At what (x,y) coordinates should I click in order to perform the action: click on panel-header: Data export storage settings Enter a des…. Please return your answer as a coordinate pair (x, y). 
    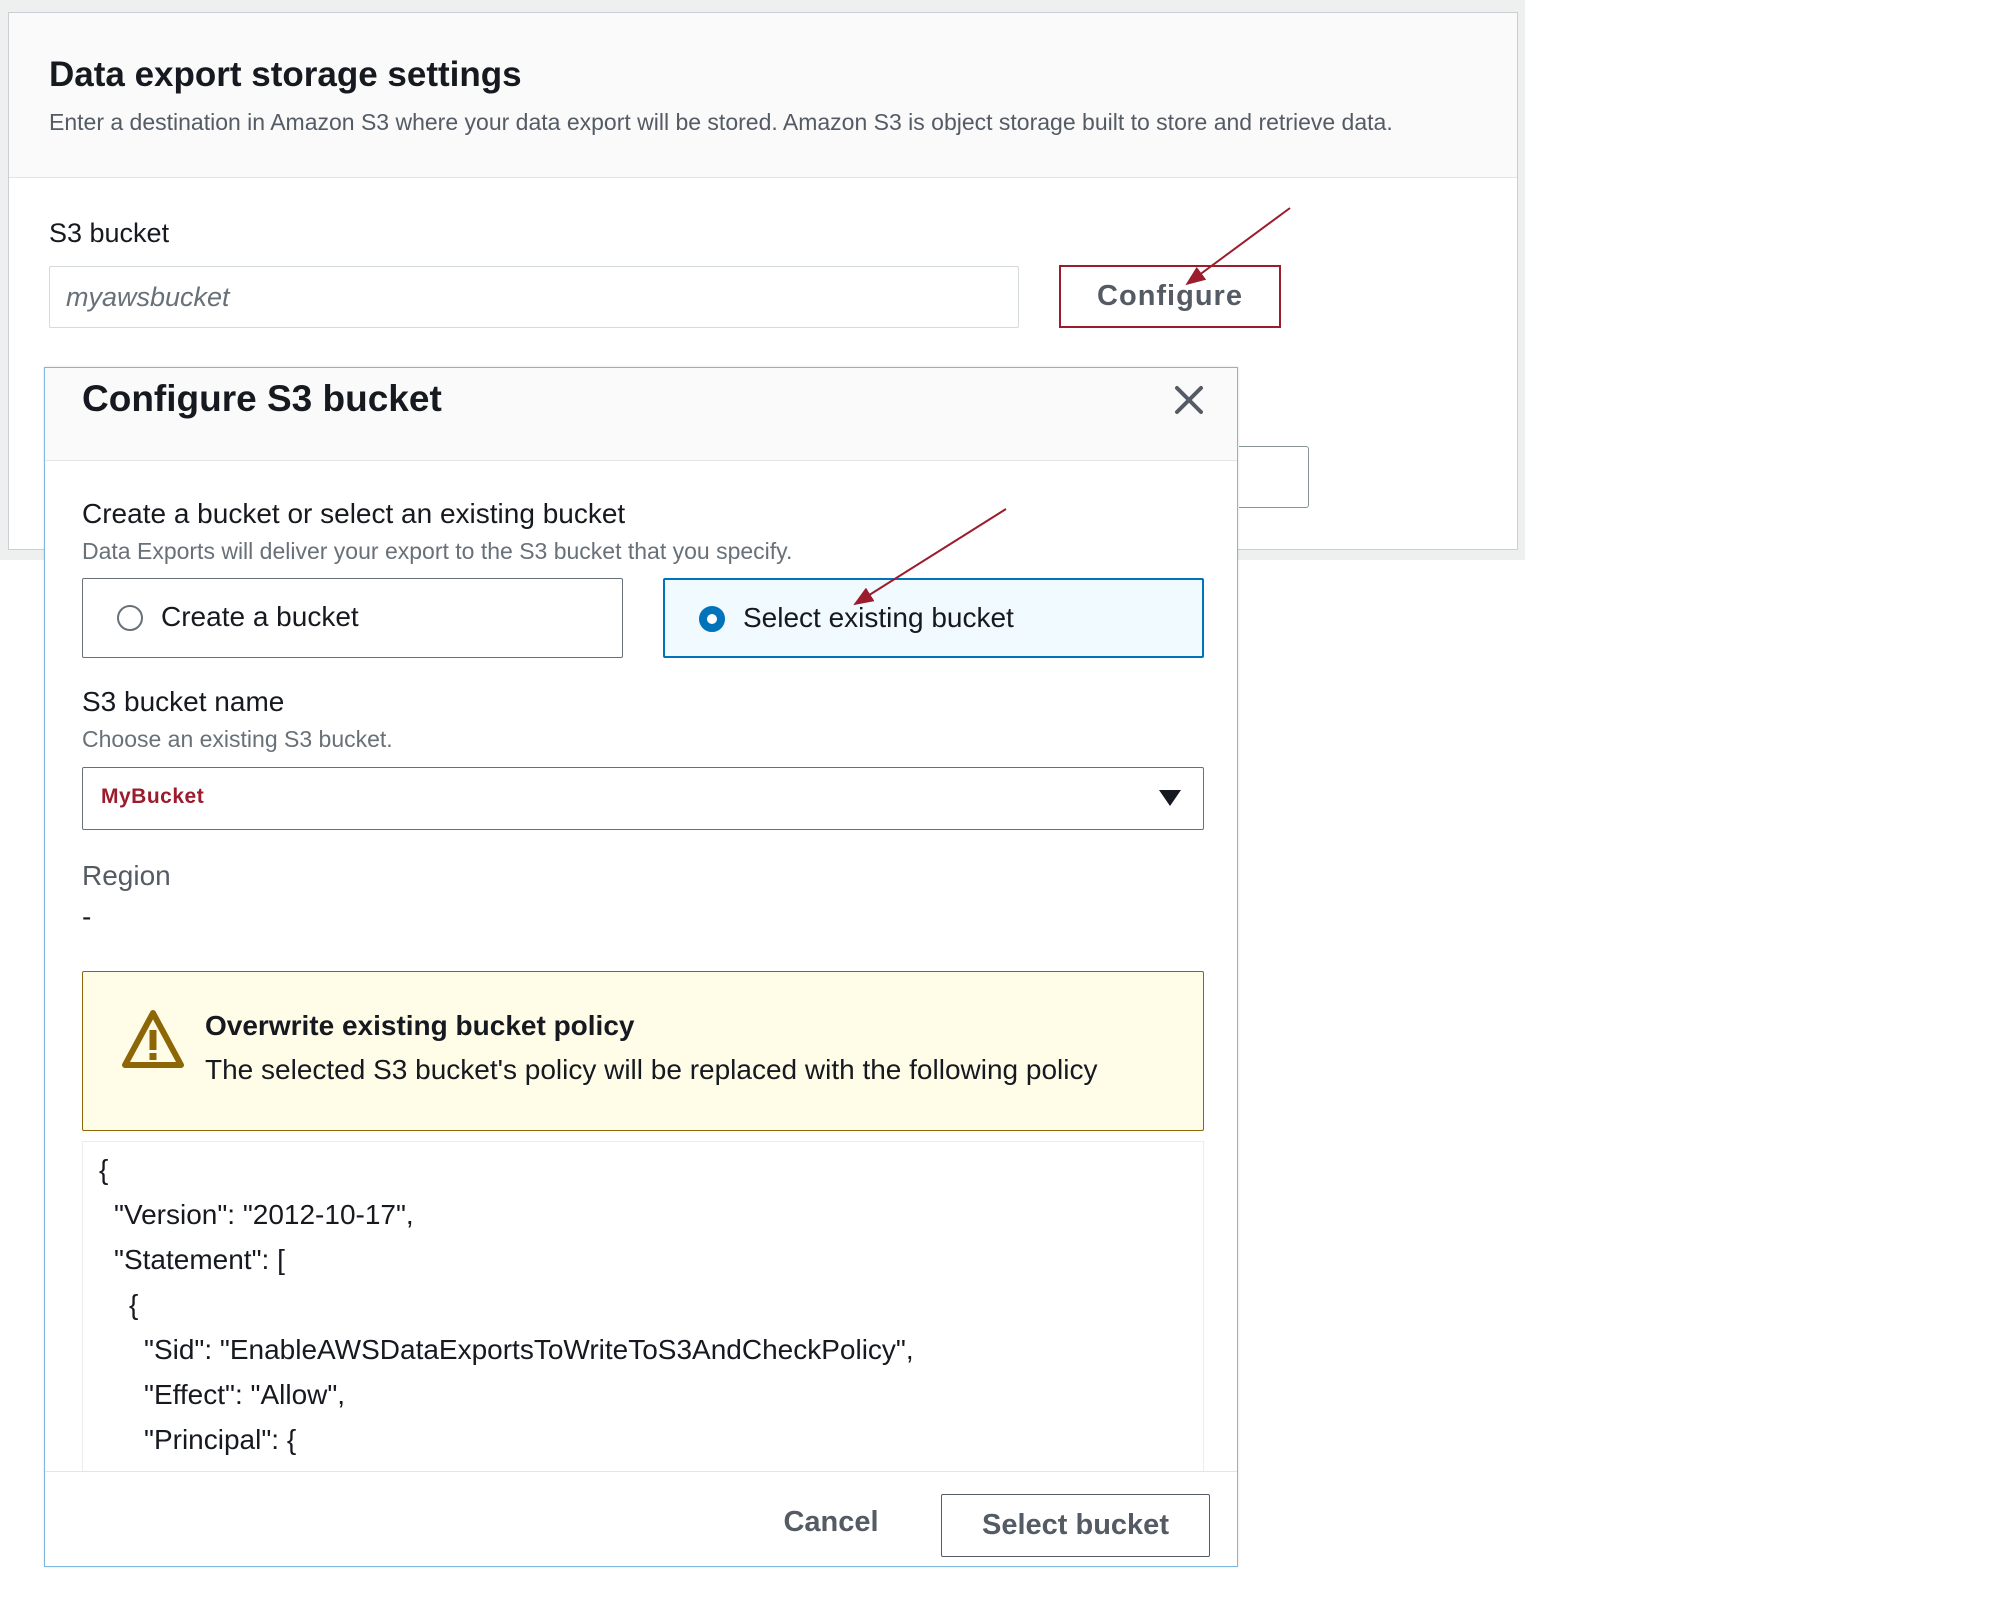
    Looking at the image, I should click on (763, 95).